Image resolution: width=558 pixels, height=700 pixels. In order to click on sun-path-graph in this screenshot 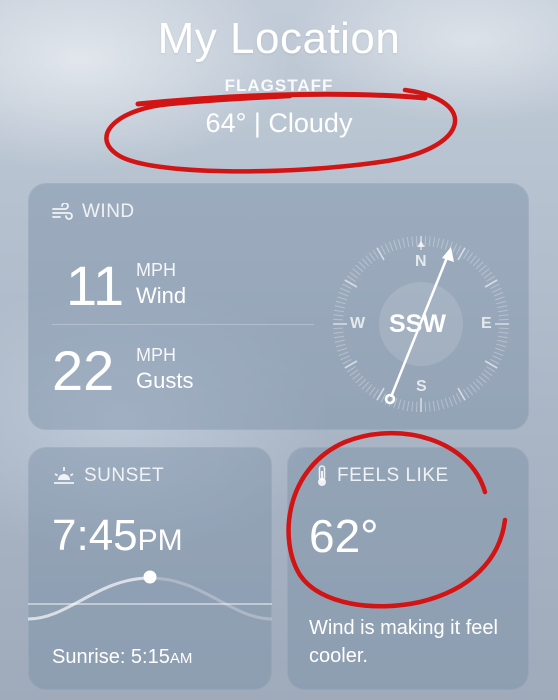, I will do `click(150, 595)`.